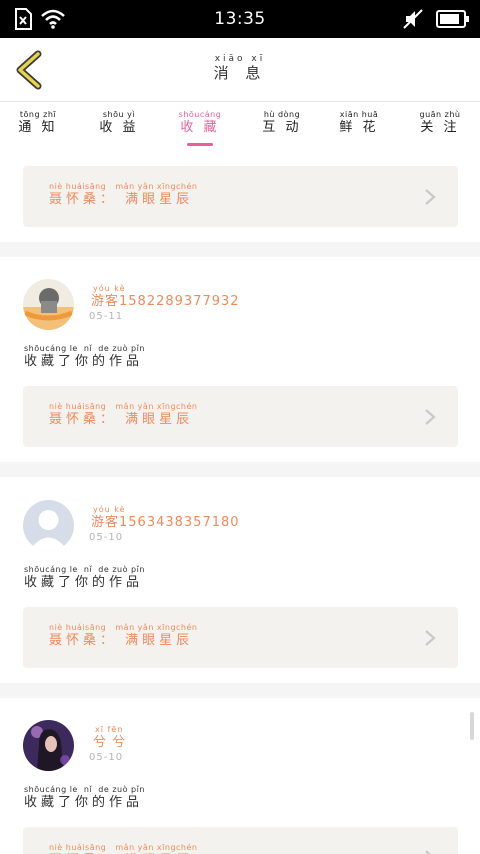  What do you see at coordinates (440, 114) in the screenshot?
I see `tab-pinyin: guān zhù` at bounding box center [440, 114].